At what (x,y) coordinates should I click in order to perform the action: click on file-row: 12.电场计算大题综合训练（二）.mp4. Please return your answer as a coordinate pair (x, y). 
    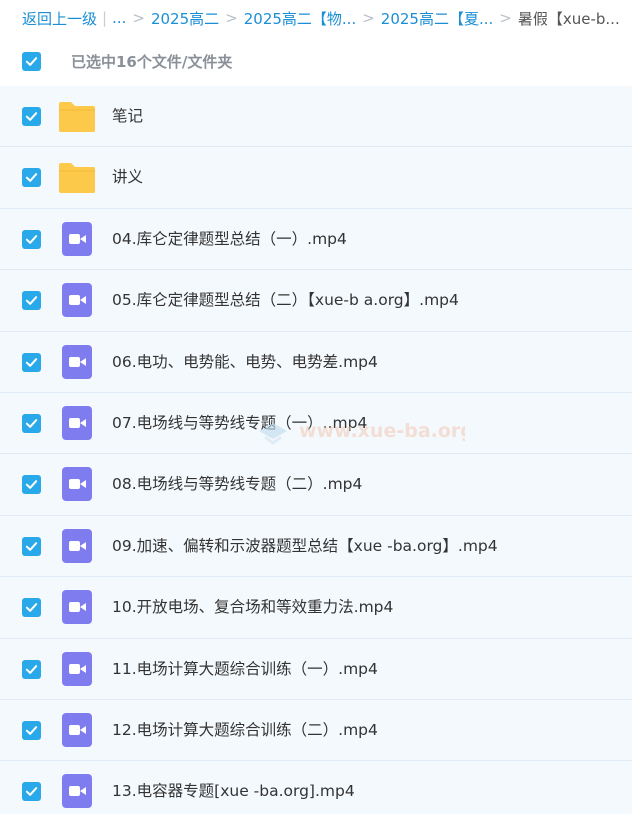
    Looking at the image, I should click on (316, 730).